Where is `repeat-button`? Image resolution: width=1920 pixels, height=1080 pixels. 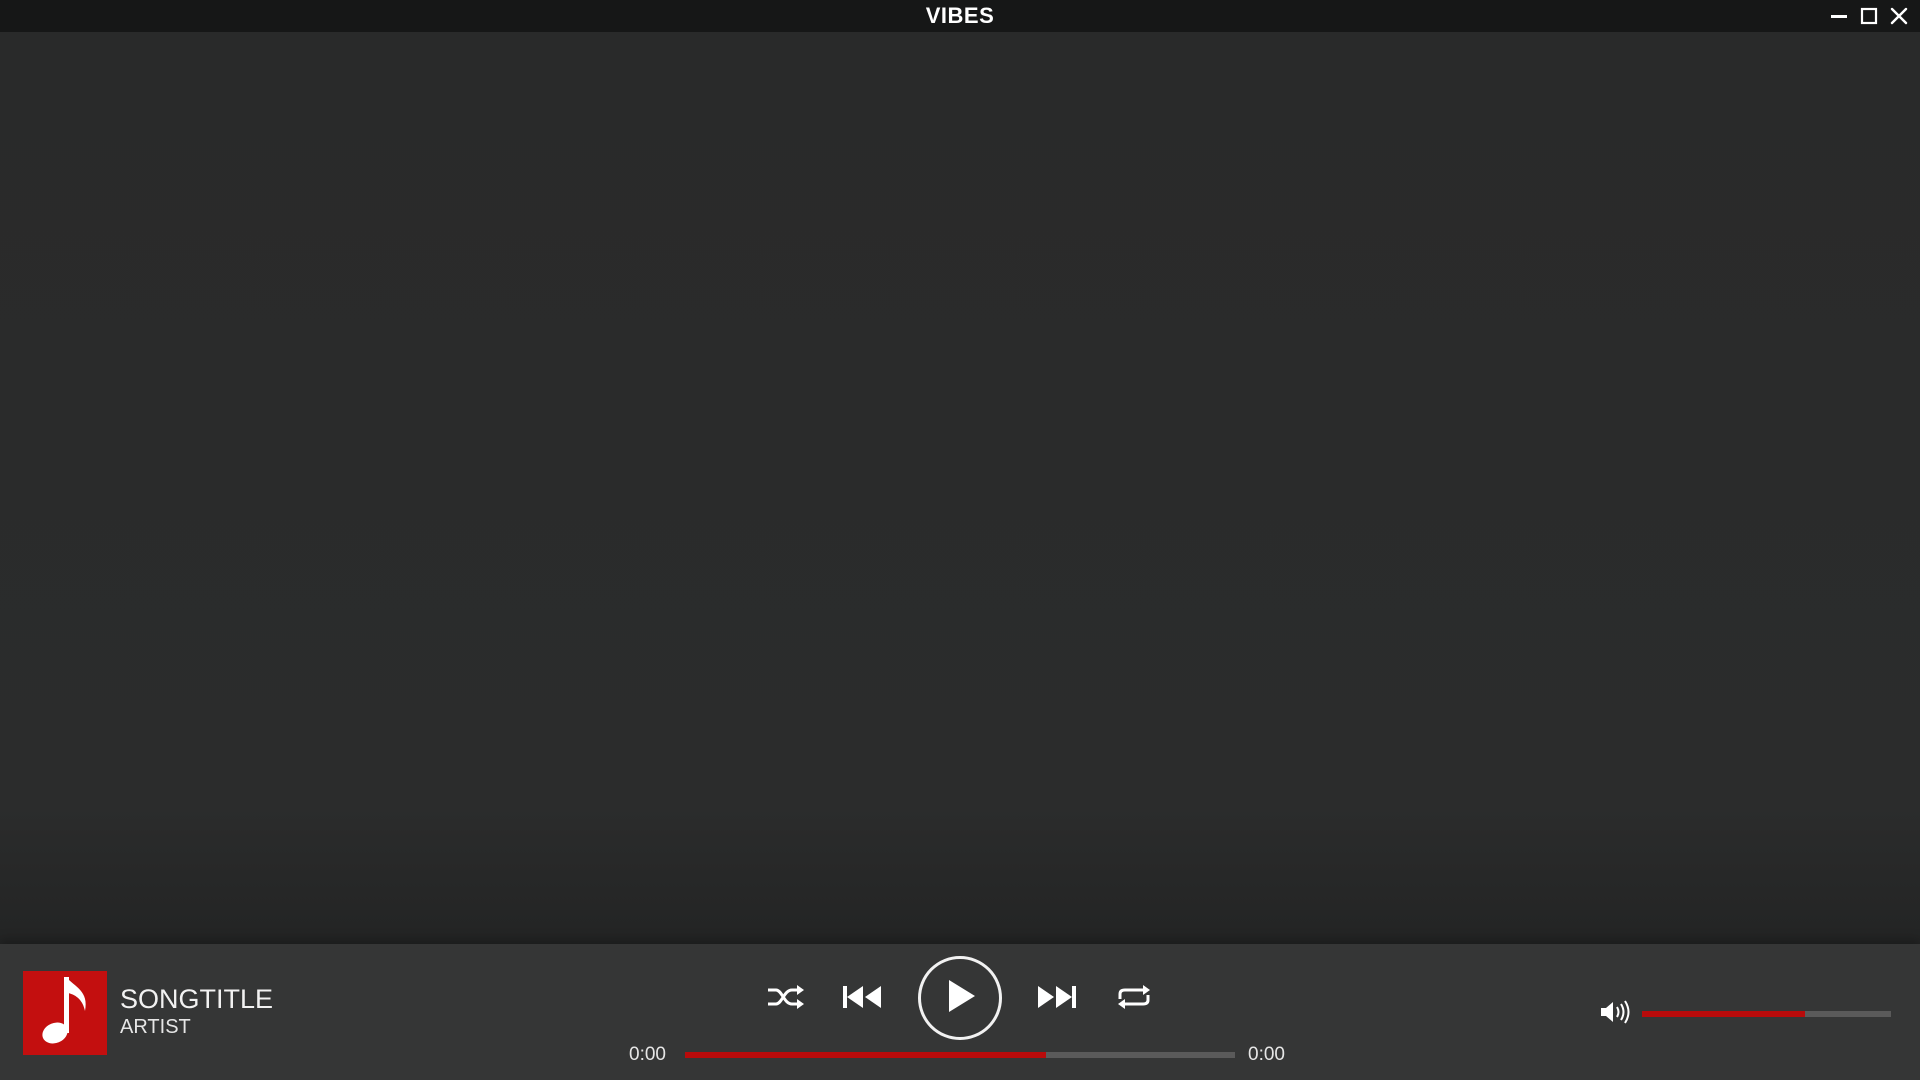
repeat-button is located at coordinates (1134, 997).